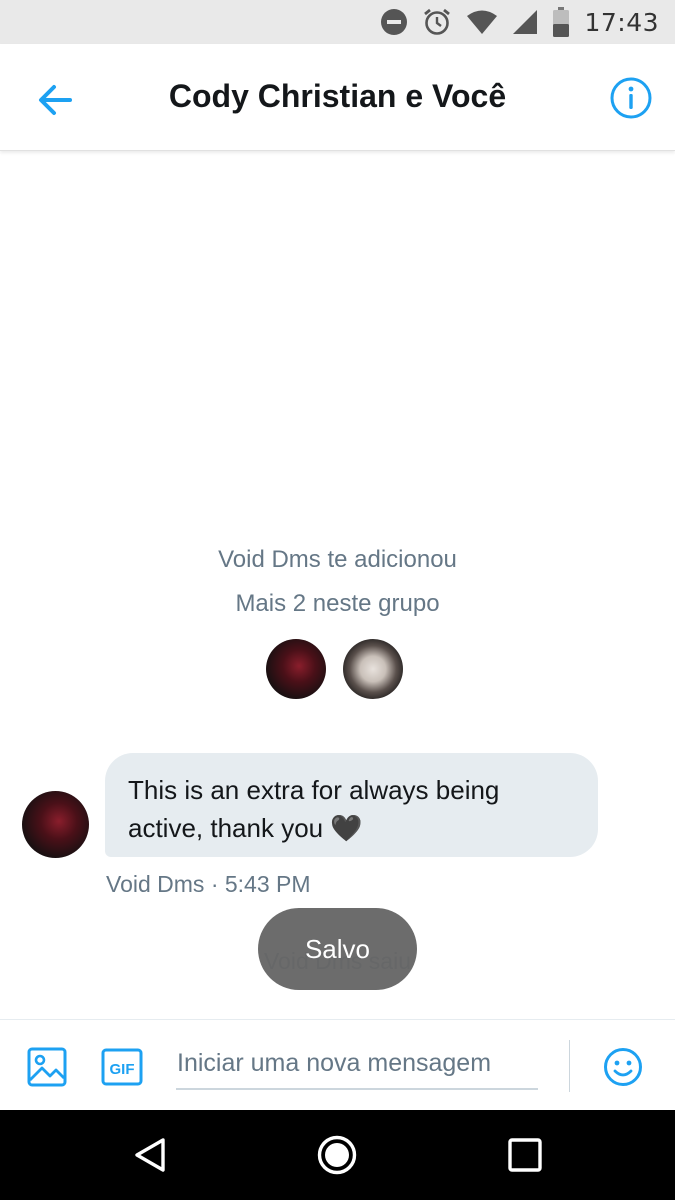  I want to click on image-icon, so click(47, 1067).